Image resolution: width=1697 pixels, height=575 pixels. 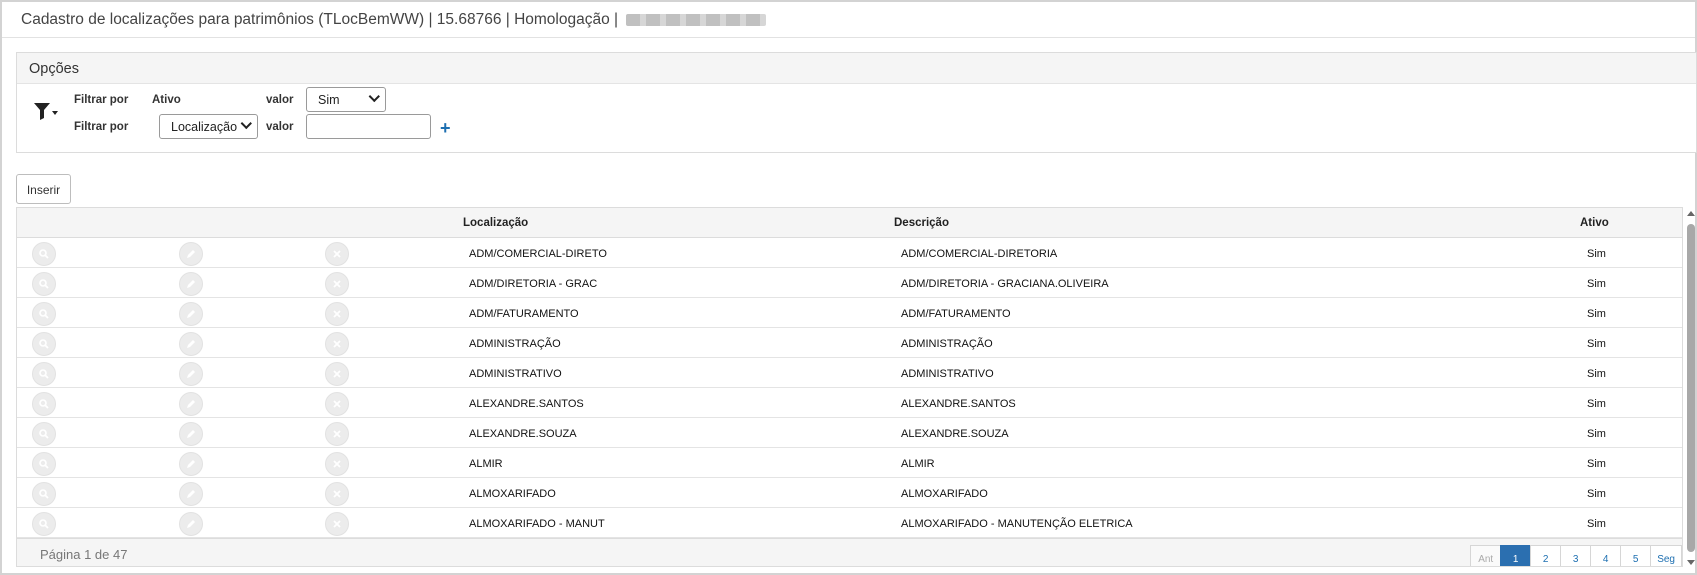 What do you see at coordinates (1666, 555) in the screenshot?
I see `next-page-button: Seg` at bounding box center [1666, 555].